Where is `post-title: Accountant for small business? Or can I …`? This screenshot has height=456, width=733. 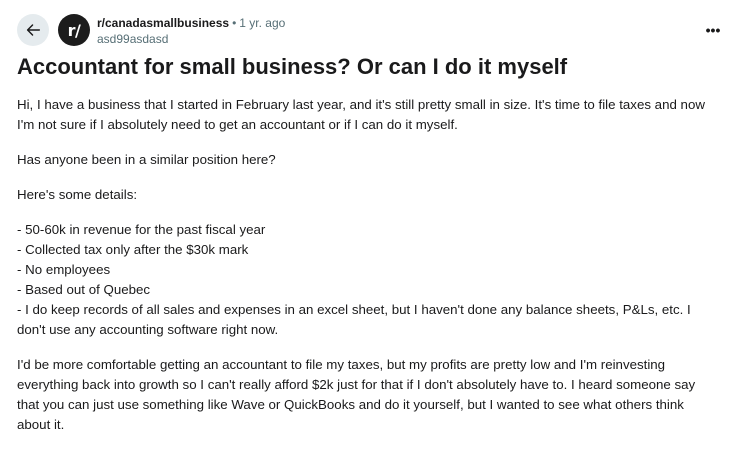 post-title: Accountant for small business? Or can I … is located at coordinates (292, 66).